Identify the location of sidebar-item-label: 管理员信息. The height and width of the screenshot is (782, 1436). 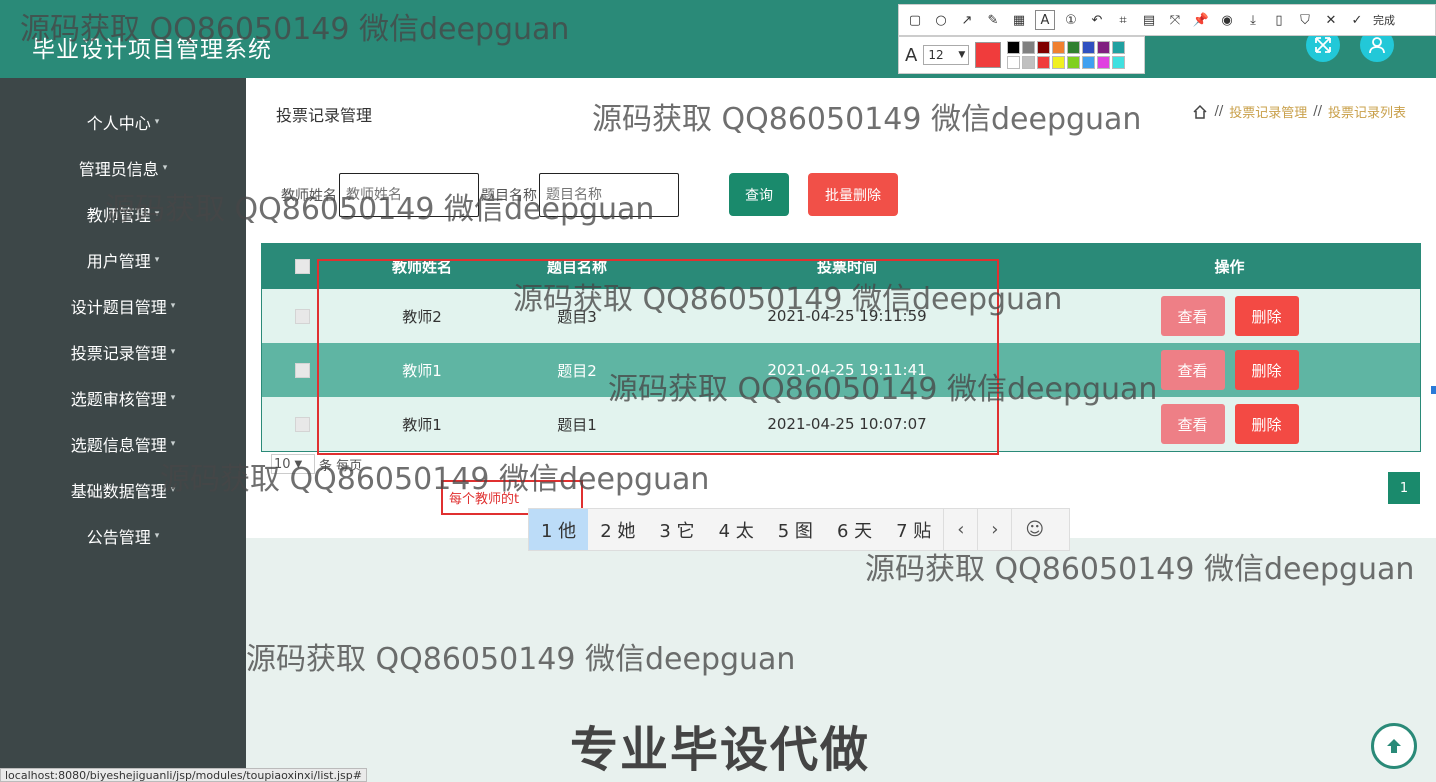
(118, 169).